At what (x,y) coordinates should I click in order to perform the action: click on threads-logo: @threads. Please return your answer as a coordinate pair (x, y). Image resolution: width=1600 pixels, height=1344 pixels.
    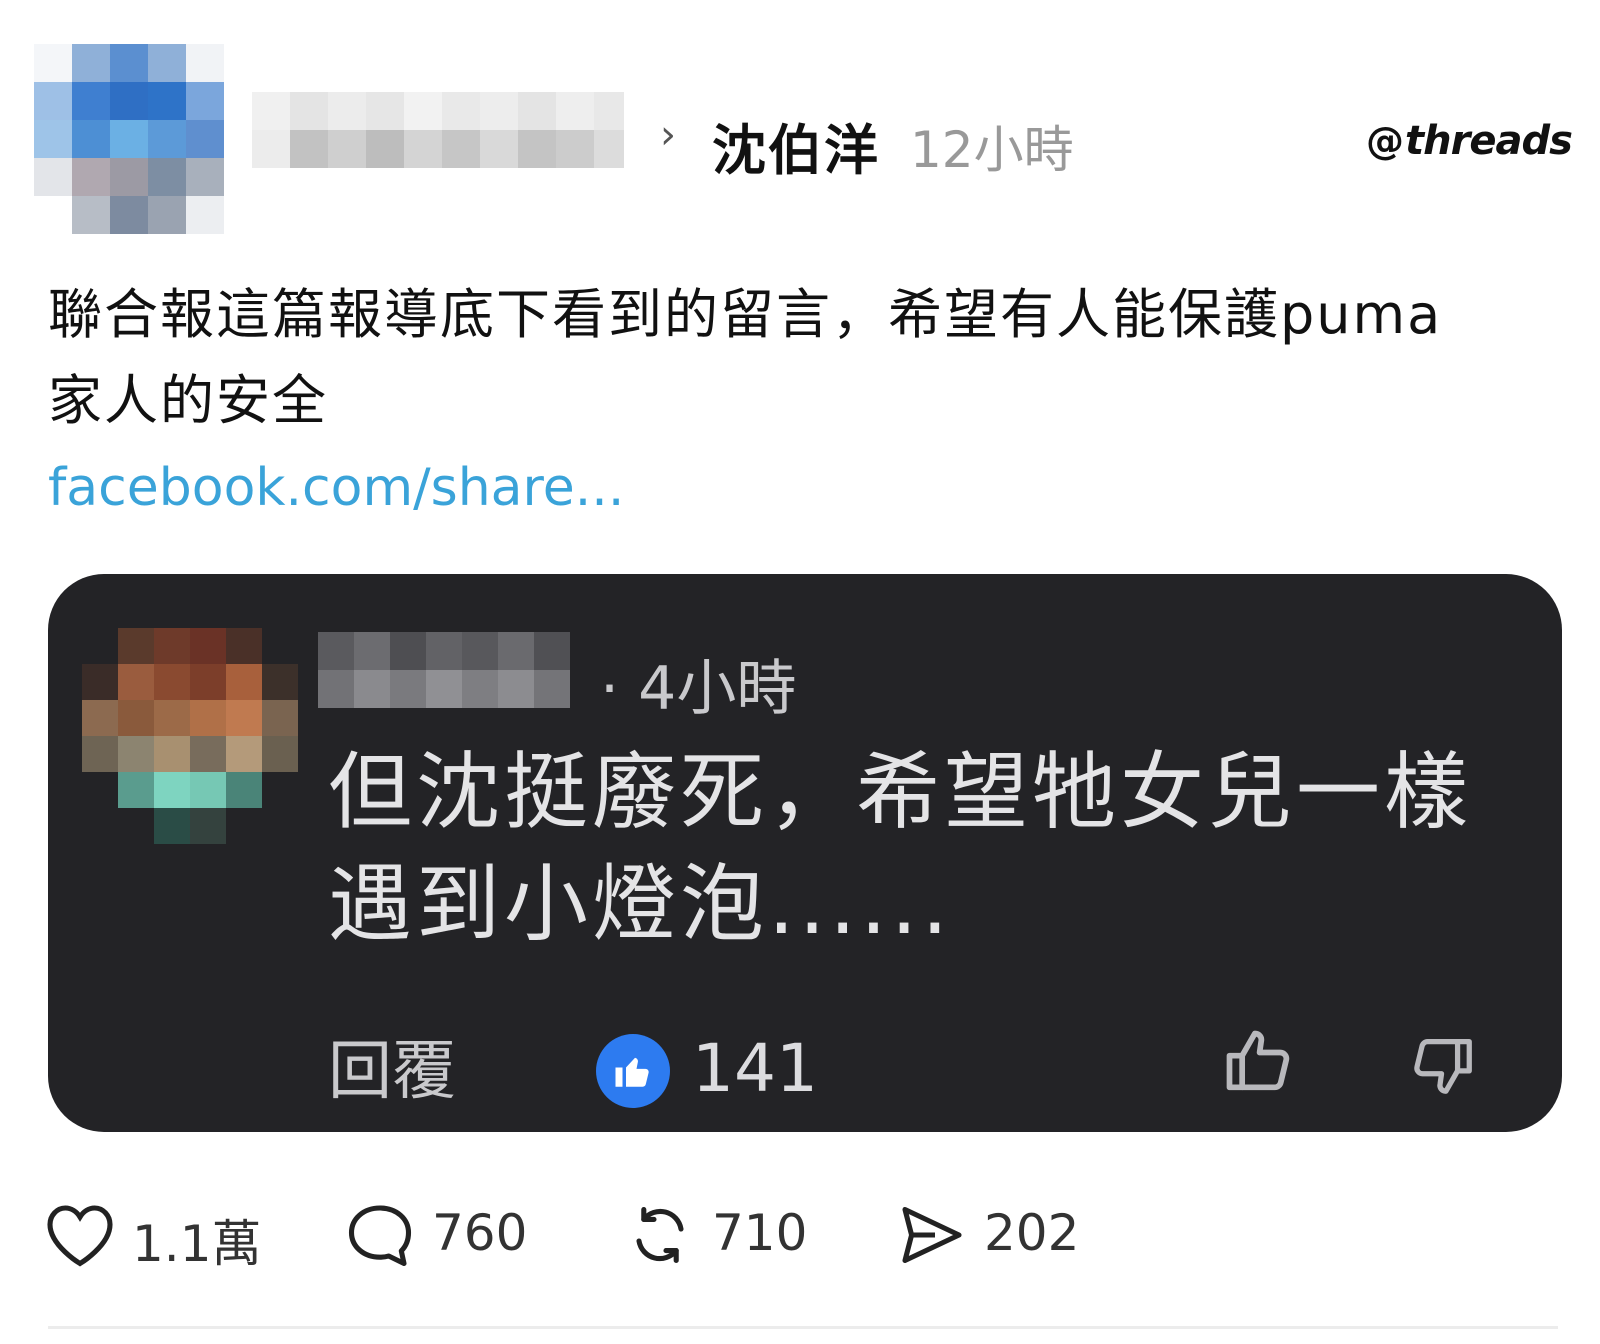
    Looking at the image, I should click on (1469, 141).